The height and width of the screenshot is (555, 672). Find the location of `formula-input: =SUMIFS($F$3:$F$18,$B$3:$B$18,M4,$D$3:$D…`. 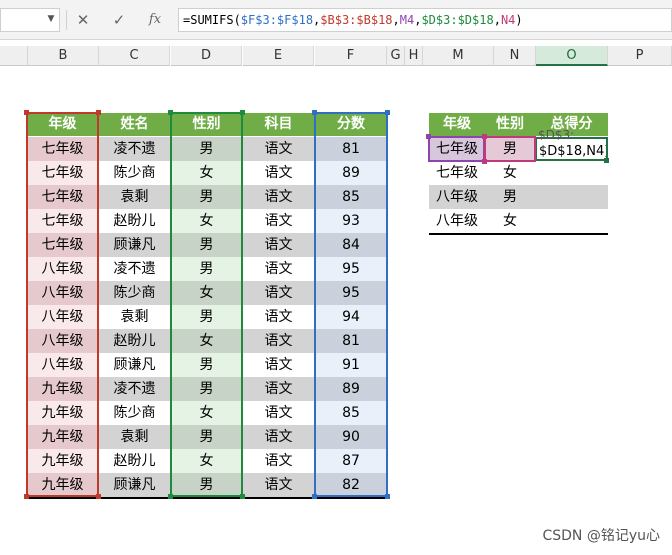

formula-input: =SUMIFS($F$3:$F$18,$B$3:$B$18,M4,$D$3:$D… is located at coordinates (425, 20).